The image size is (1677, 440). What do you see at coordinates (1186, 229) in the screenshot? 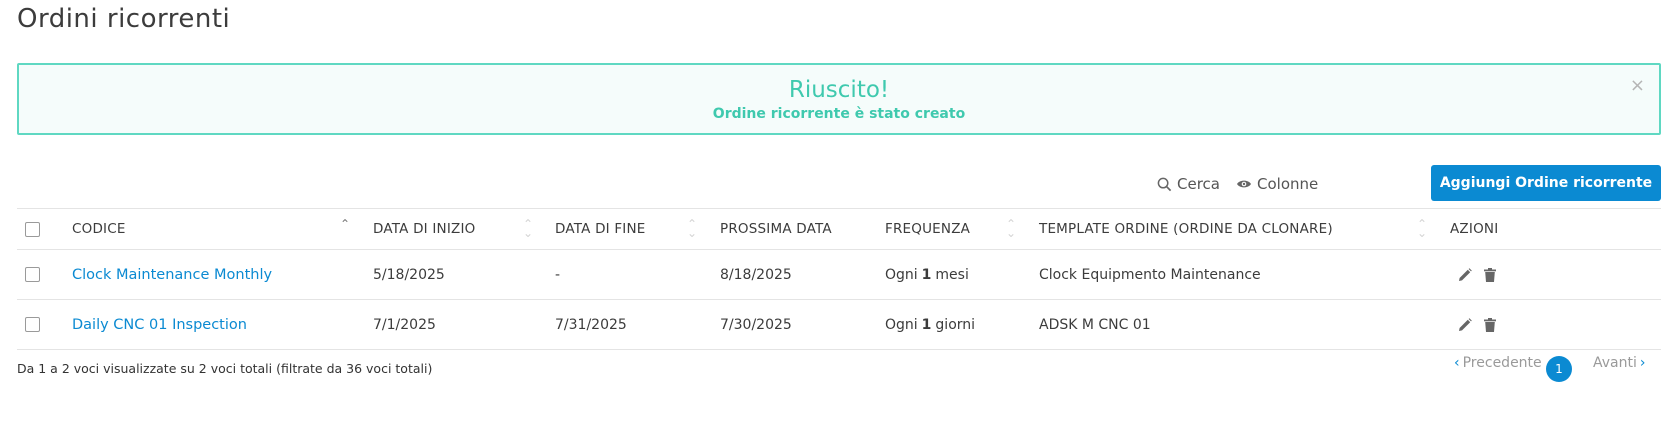
I see `column-header-template: TEMPLATE ORDINE (ORDINE DA CLONARE)` at bounding box center [1186, 229].